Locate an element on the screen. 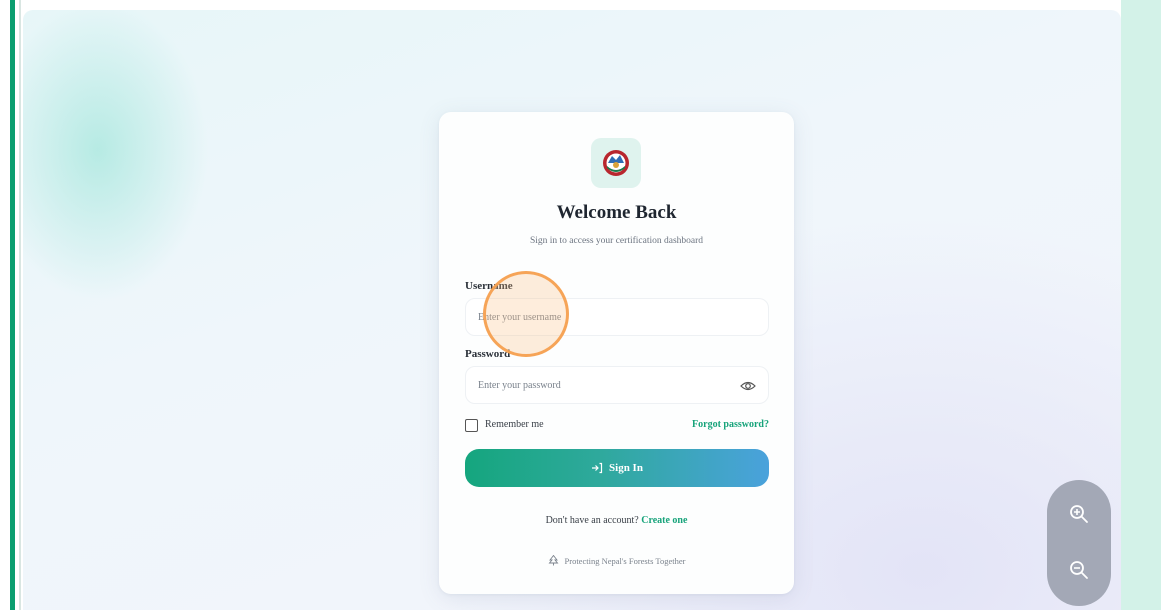 The width and height of the screenshot is (1161, 610). password-placeholder: Enter your password is located at coordinates (519, 385).